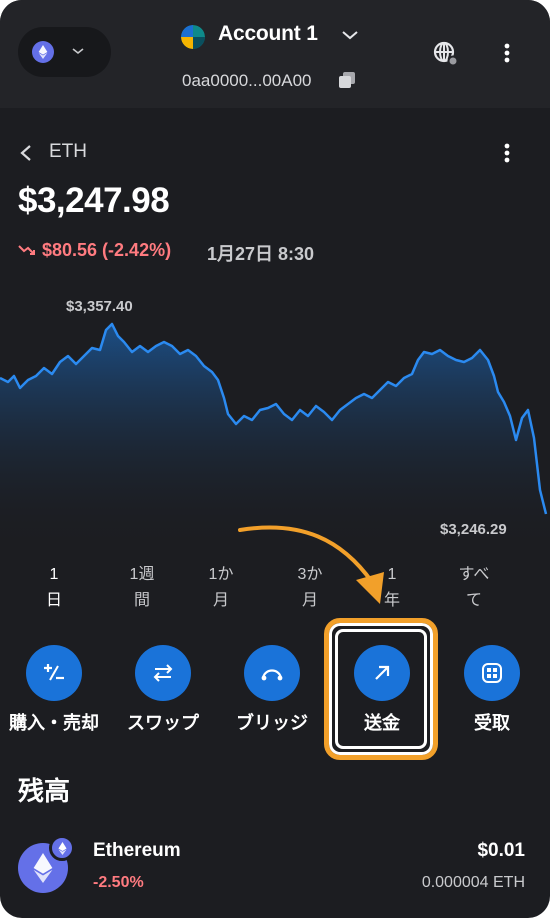 The image size is (550, 918). I want to click on buy-sell-button: 購入・売却, so click(52, 690).